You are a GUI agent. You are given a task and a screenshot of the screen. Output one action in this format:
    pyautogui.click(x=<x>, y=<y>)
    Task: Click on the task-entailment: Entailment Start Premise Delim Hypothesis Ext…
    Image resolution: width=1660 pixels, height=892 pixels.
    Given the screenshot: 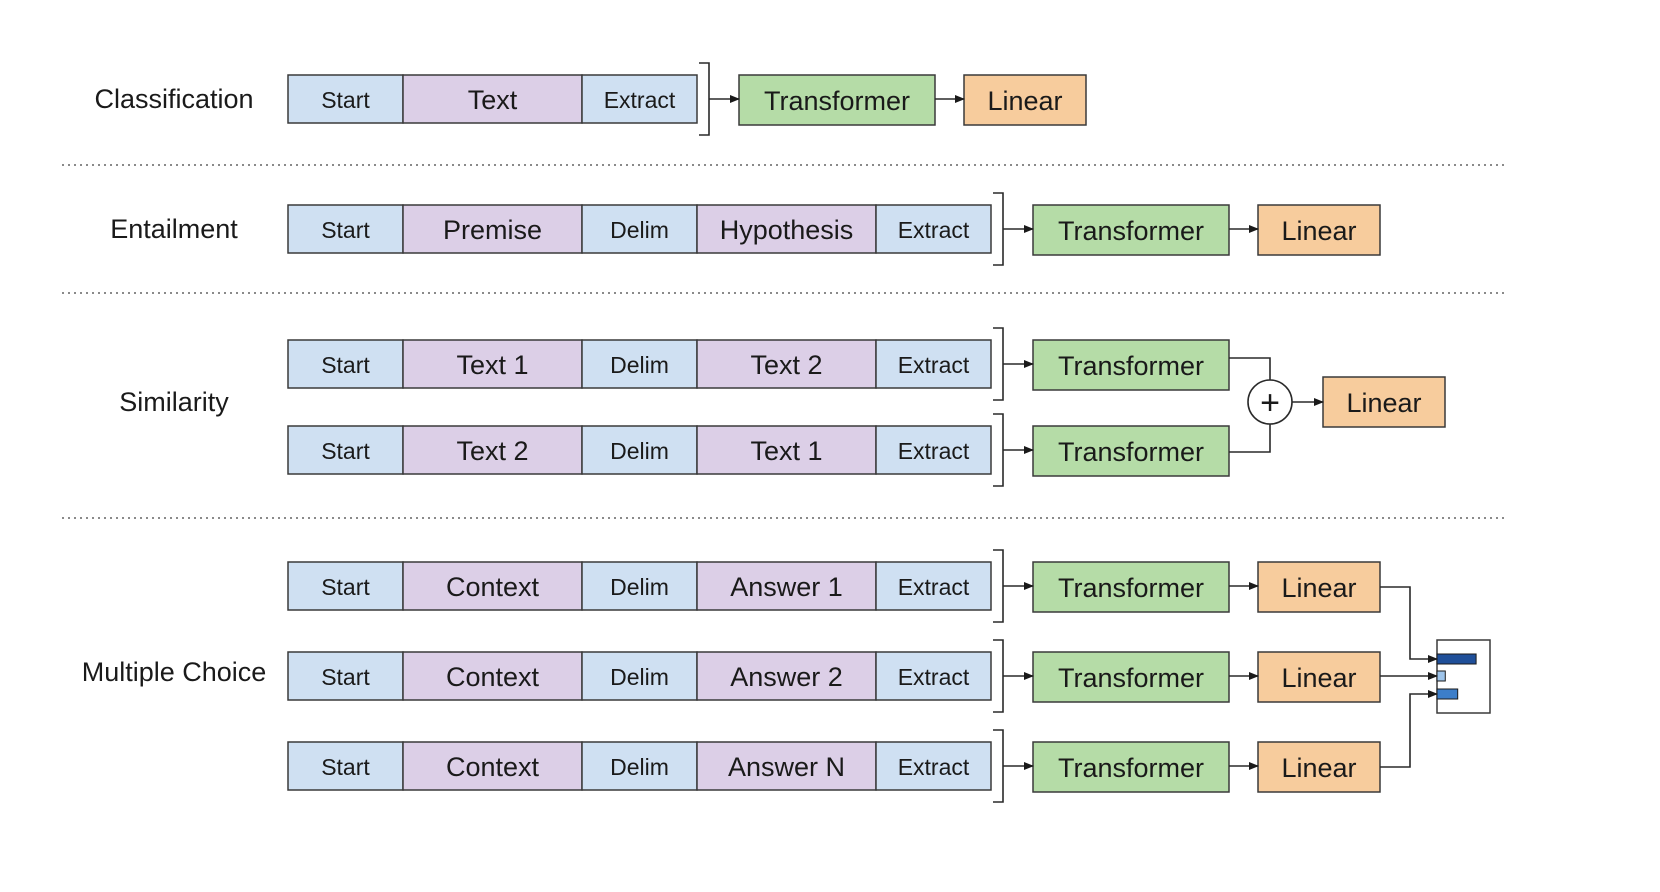 What is the action you would take?
    pyautogui.click(x=745, y=229)
    